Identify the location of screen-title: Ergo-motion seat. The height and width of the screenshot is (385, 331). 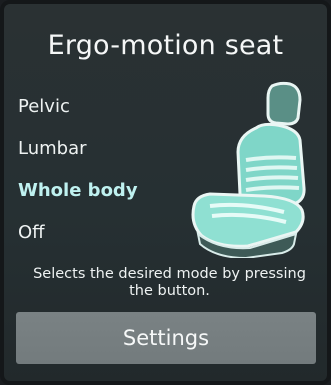
(165, 45).